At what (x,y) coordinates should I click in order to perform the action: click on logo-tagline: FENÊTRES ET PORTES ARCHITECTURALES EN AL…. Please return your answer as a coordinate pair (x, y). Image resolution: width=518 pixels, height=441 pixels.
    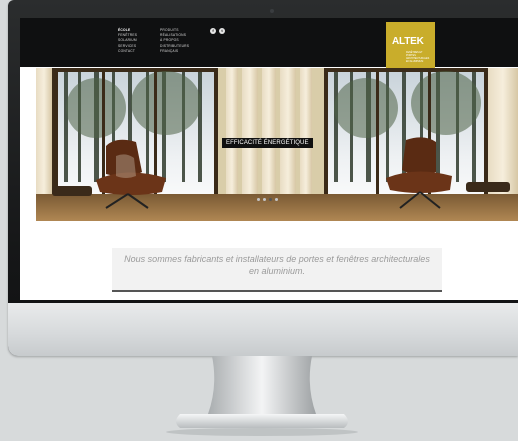
    Looking at the image, I should click on (418, 57).